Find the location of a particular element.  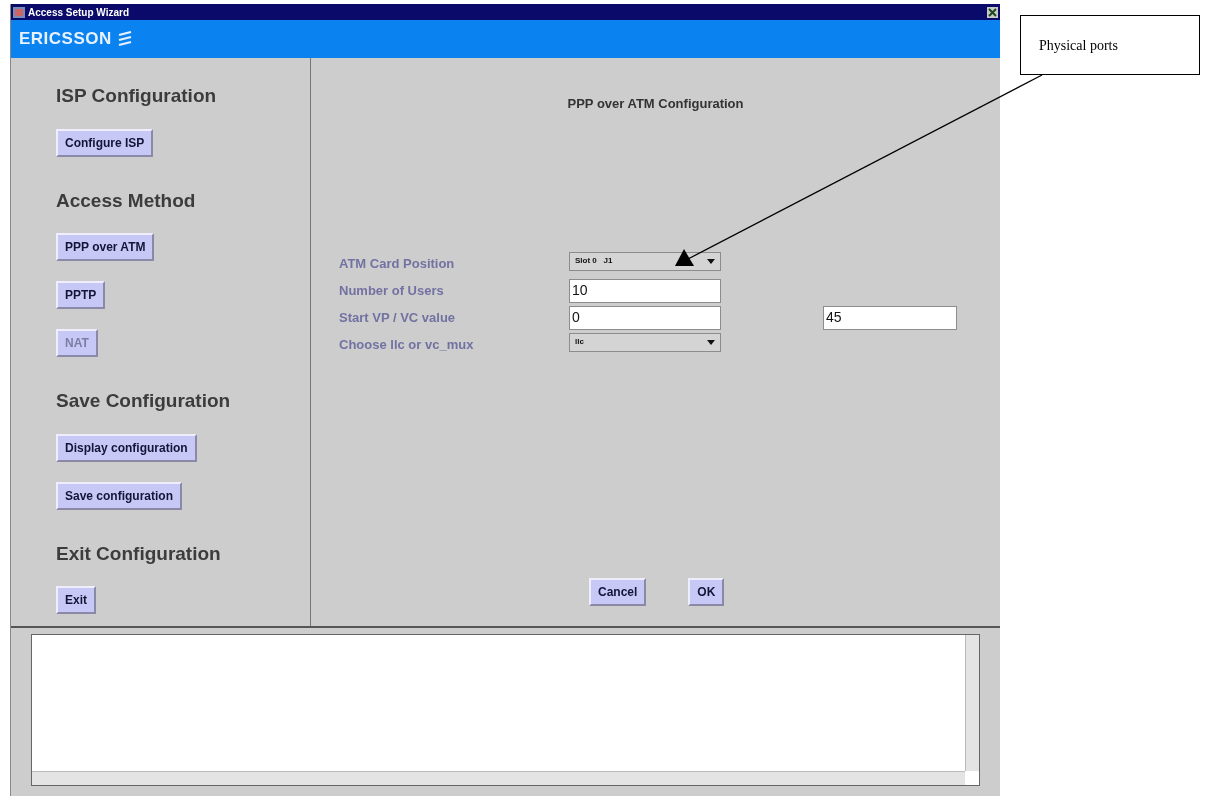

wizard-button: OK is located at coordinates (706, 592).